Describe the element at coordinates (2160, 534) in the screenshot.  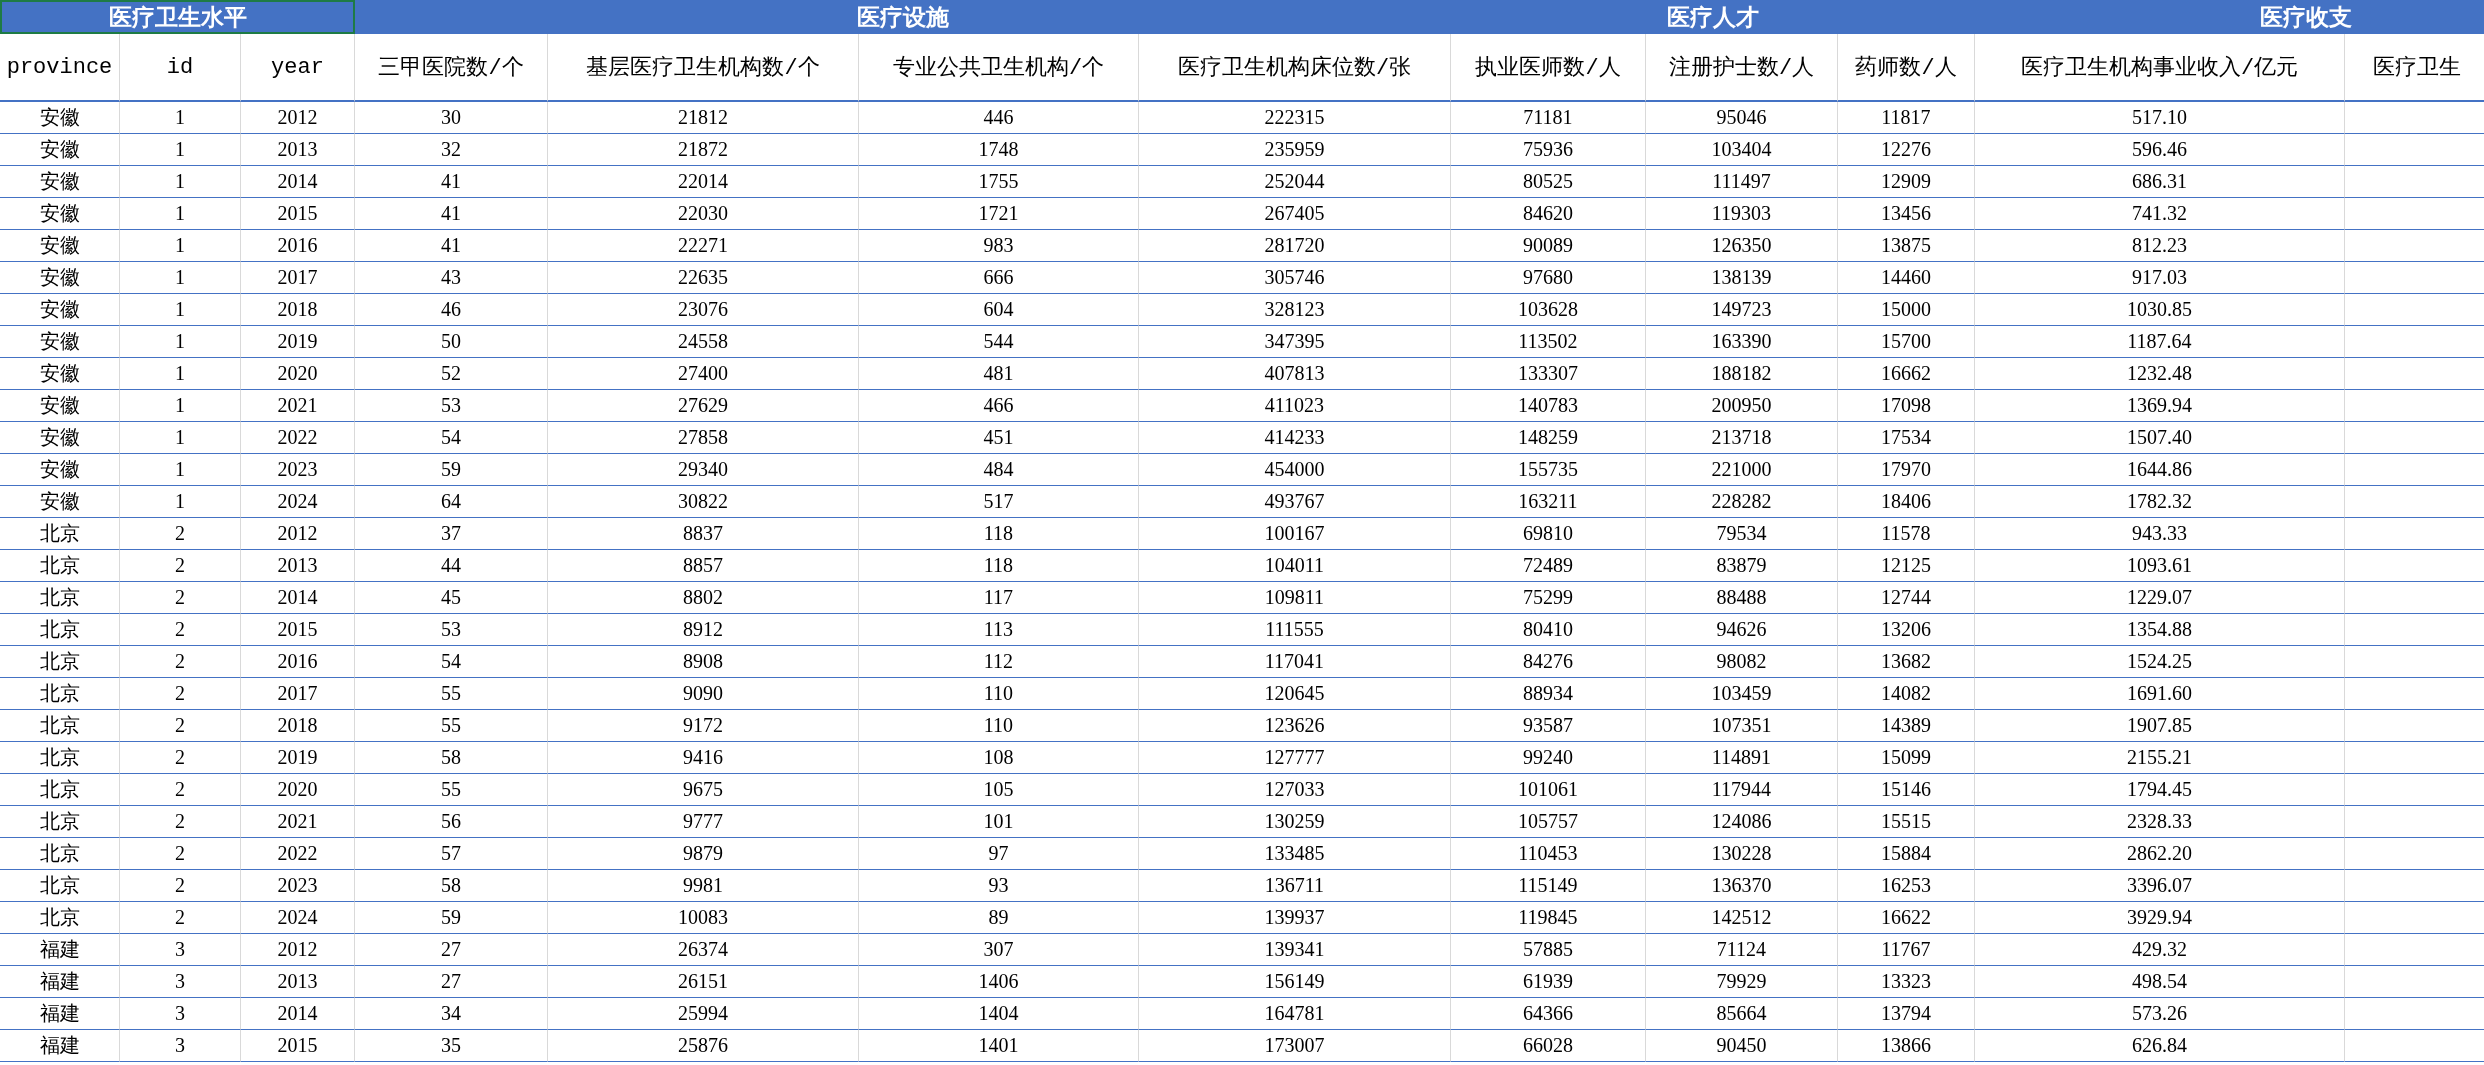
I see `table-cell: 943.33` at that location.